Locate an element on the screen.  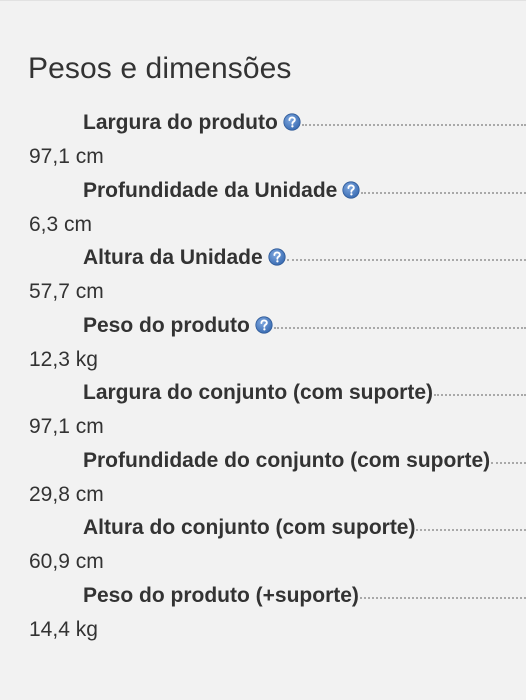
spec-name-line: Peso do produto is located at coordinates (304, 326).